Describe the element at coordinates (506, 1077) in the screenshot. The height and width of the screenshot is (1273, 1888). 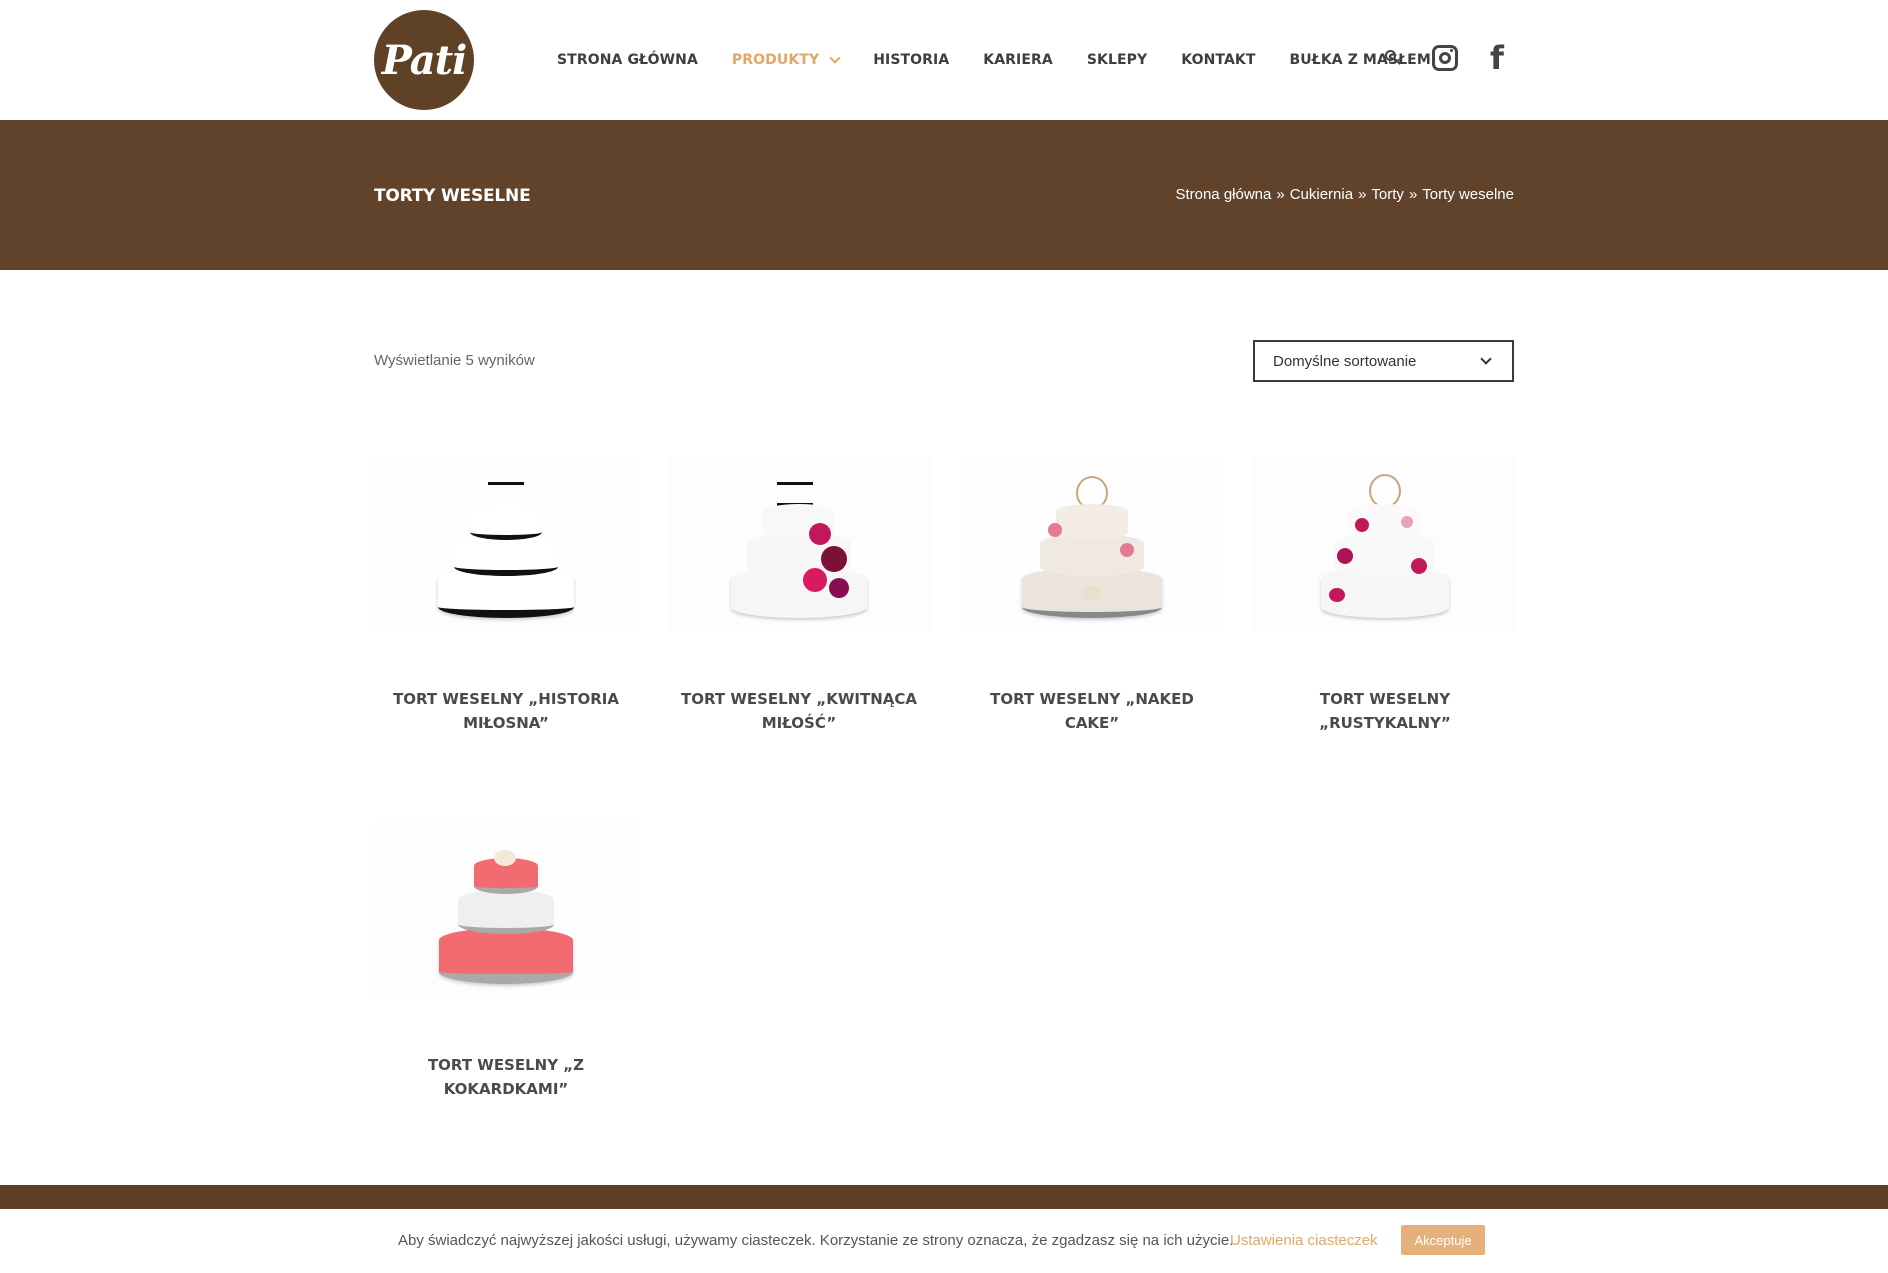
I see `product-title: TORT WESELNY „Z KOKARDKAMI”` at that location.